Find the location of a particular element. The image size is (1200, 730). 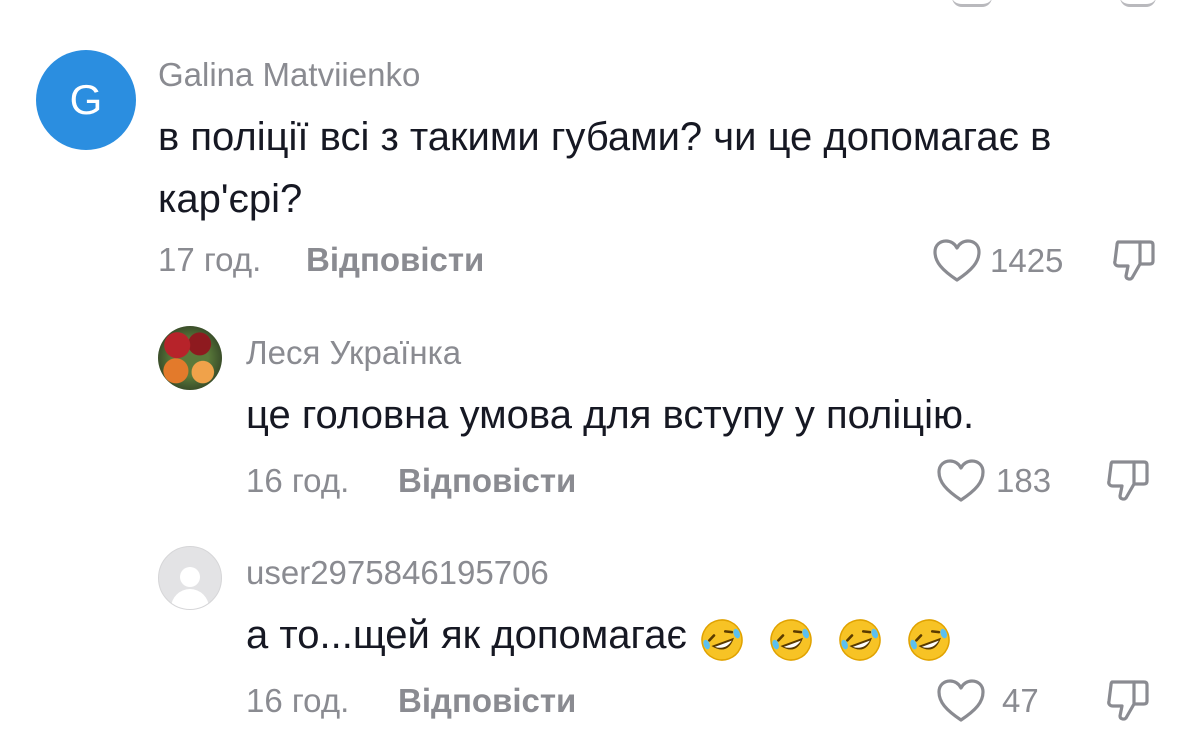

comment-username: Galina Matviienko is located at coordinates (289, 75).